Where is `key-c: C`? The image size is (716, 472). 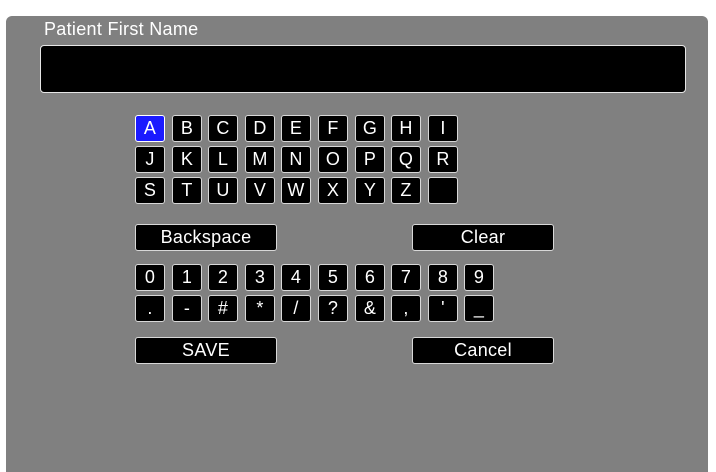
key-c: C is located at coordinates (223, 128).